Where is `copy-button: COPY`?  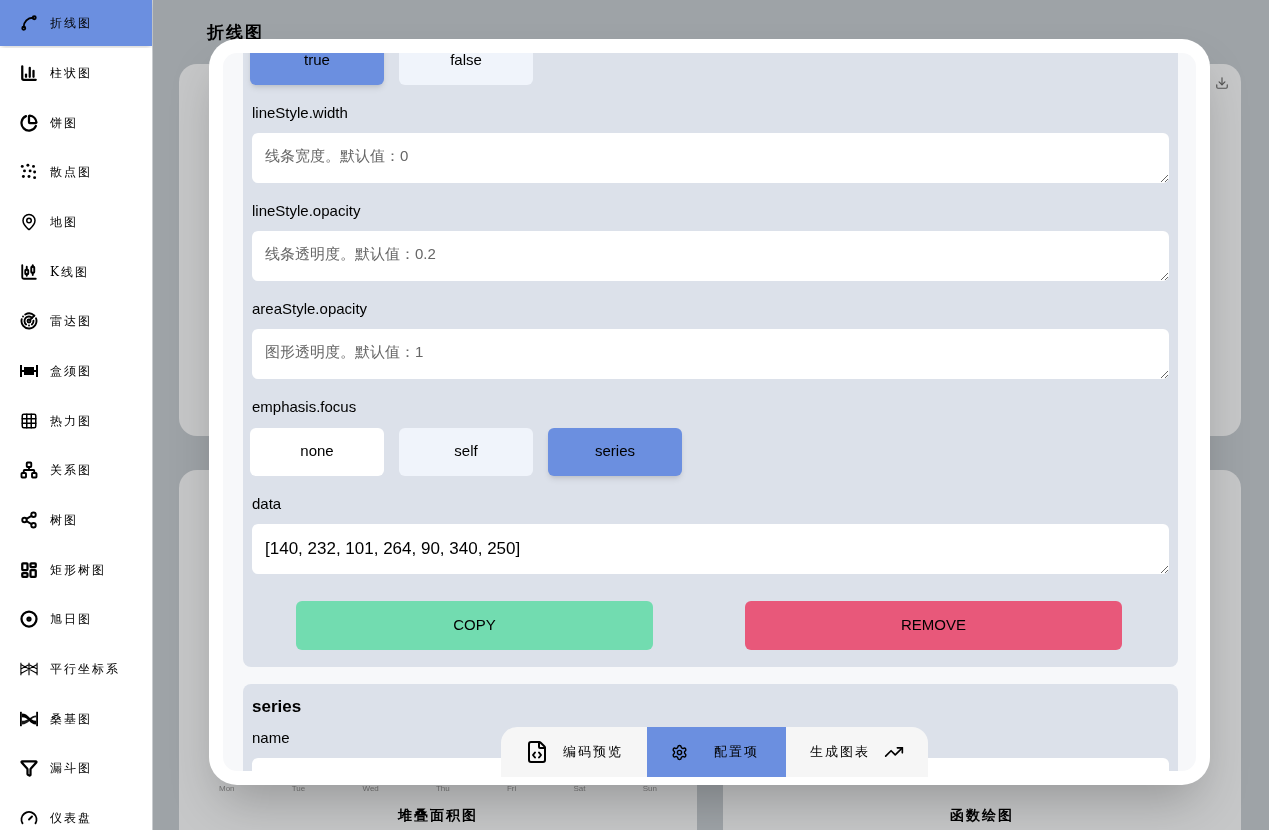
copy-button: COPY is located at coordinates (474, 625).